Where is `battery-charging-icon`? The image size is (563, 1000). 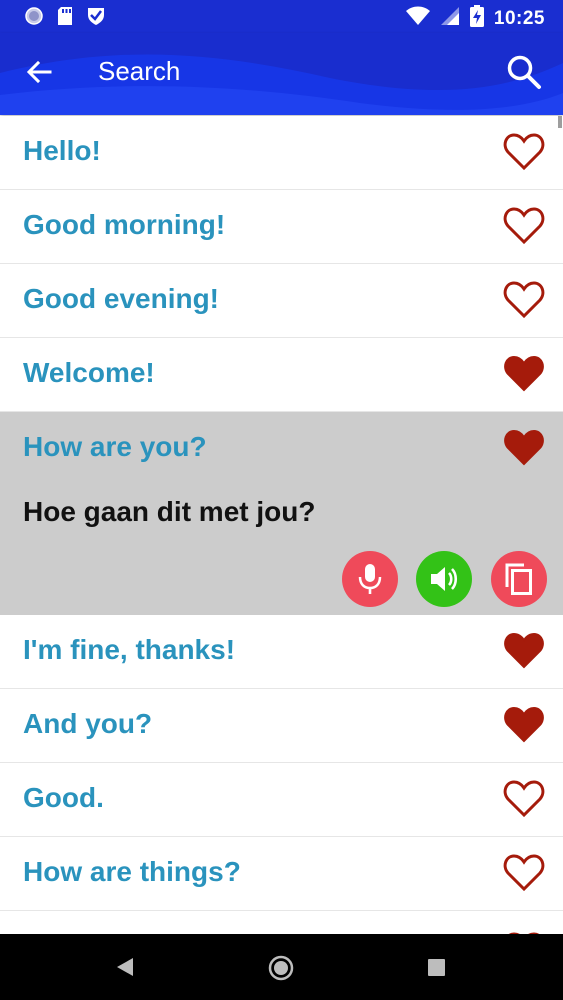
battery-charging-icon is located at coordinates (476, 18).